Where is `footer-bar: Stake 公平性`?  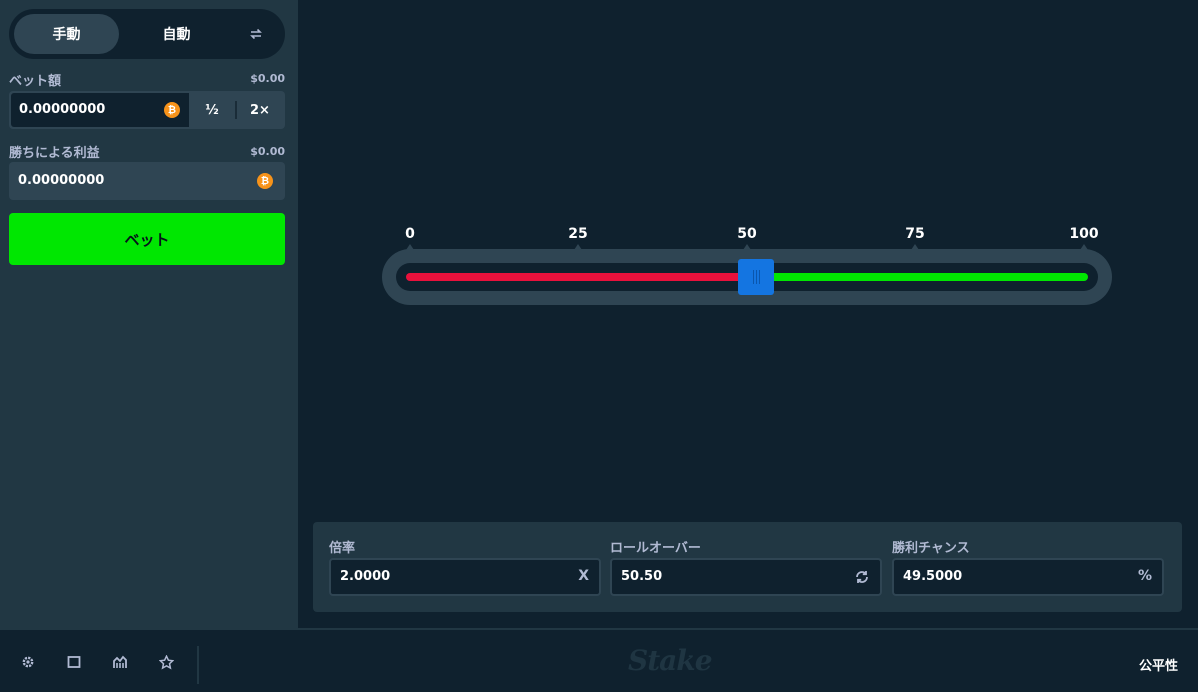
footer-bar: Stake 公平性 is located at coordinates (599, 660).